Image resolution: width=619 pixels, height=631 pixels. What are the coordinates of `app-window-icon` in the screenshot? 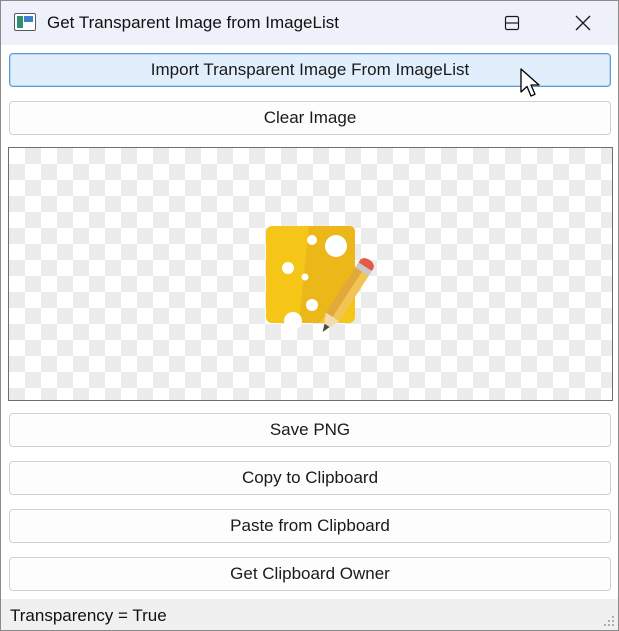 It's located at (25, 22).